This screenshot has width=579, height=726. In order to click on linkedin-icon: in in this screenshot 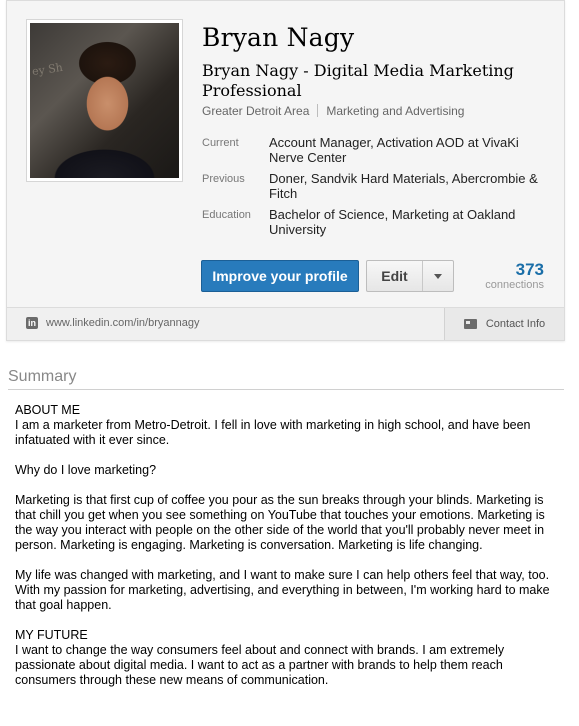, I will do `click(32, 323)`.